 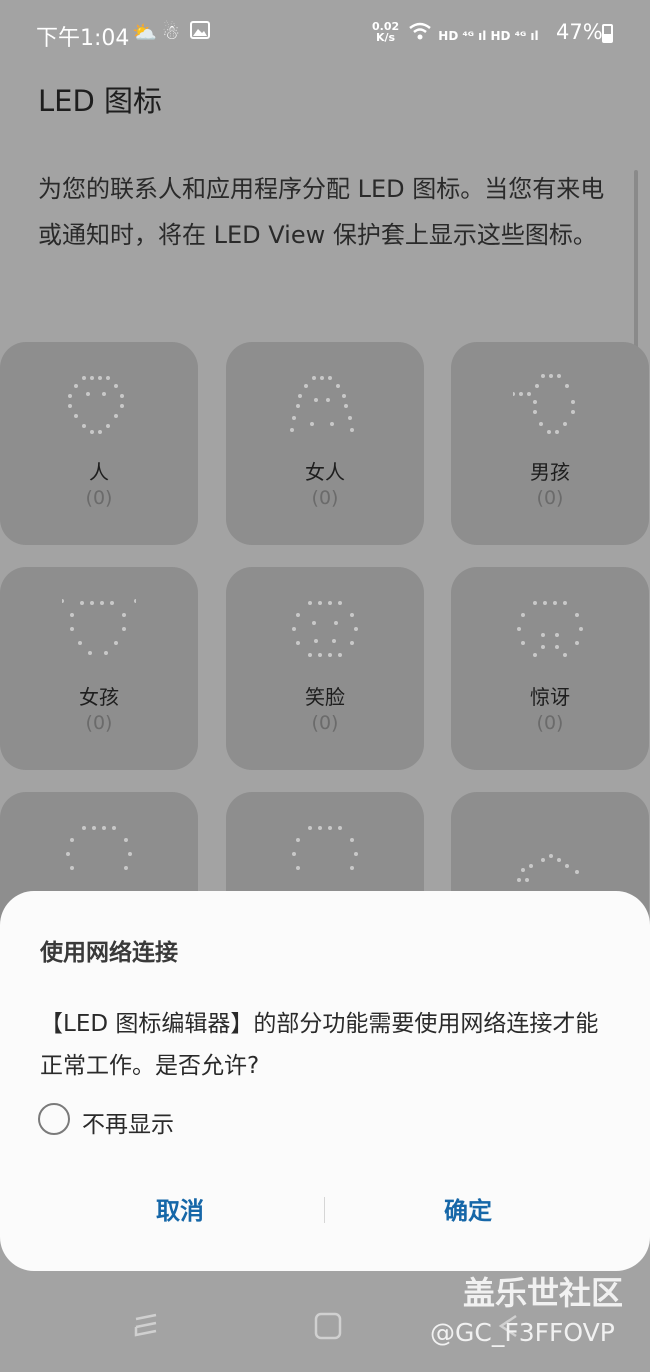 What do you see at coordinates (200, 32) in the screenshot?
I see `image-icon` at bounding box center [200, 32].